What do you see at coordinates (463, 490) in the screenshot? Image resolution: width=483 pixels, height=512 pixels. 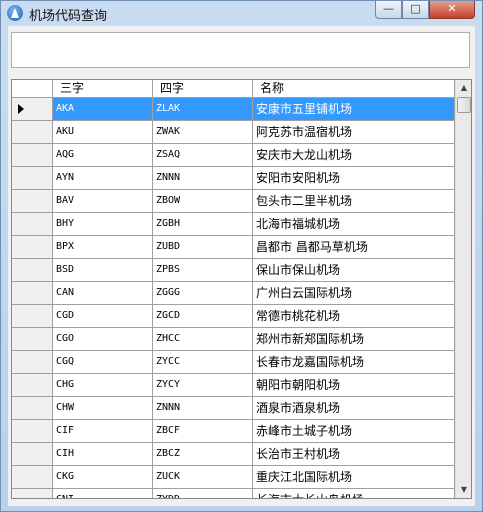 I see `scroll-down-icon: ▼` at bounding box center [463, 490].